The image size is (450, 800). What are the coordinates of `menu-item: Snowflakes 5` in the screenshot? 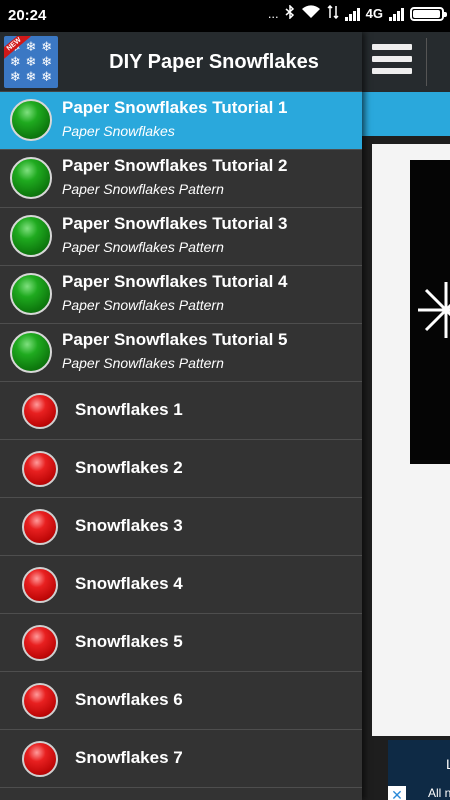 It's located at (181, 643).